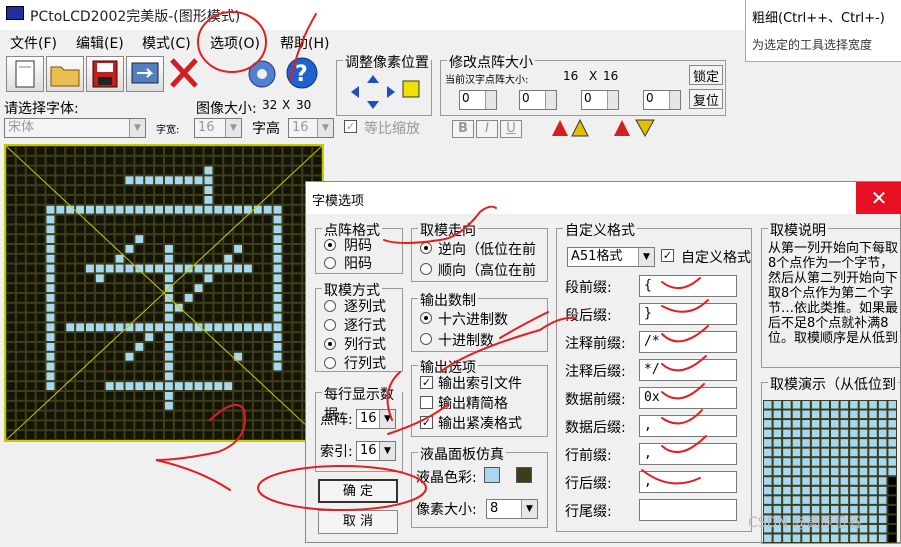 This screenshot has height=547, width=901. Describe the element at coordinates (426, 248) in the screenshot. I see `radio-reverse` at that location.